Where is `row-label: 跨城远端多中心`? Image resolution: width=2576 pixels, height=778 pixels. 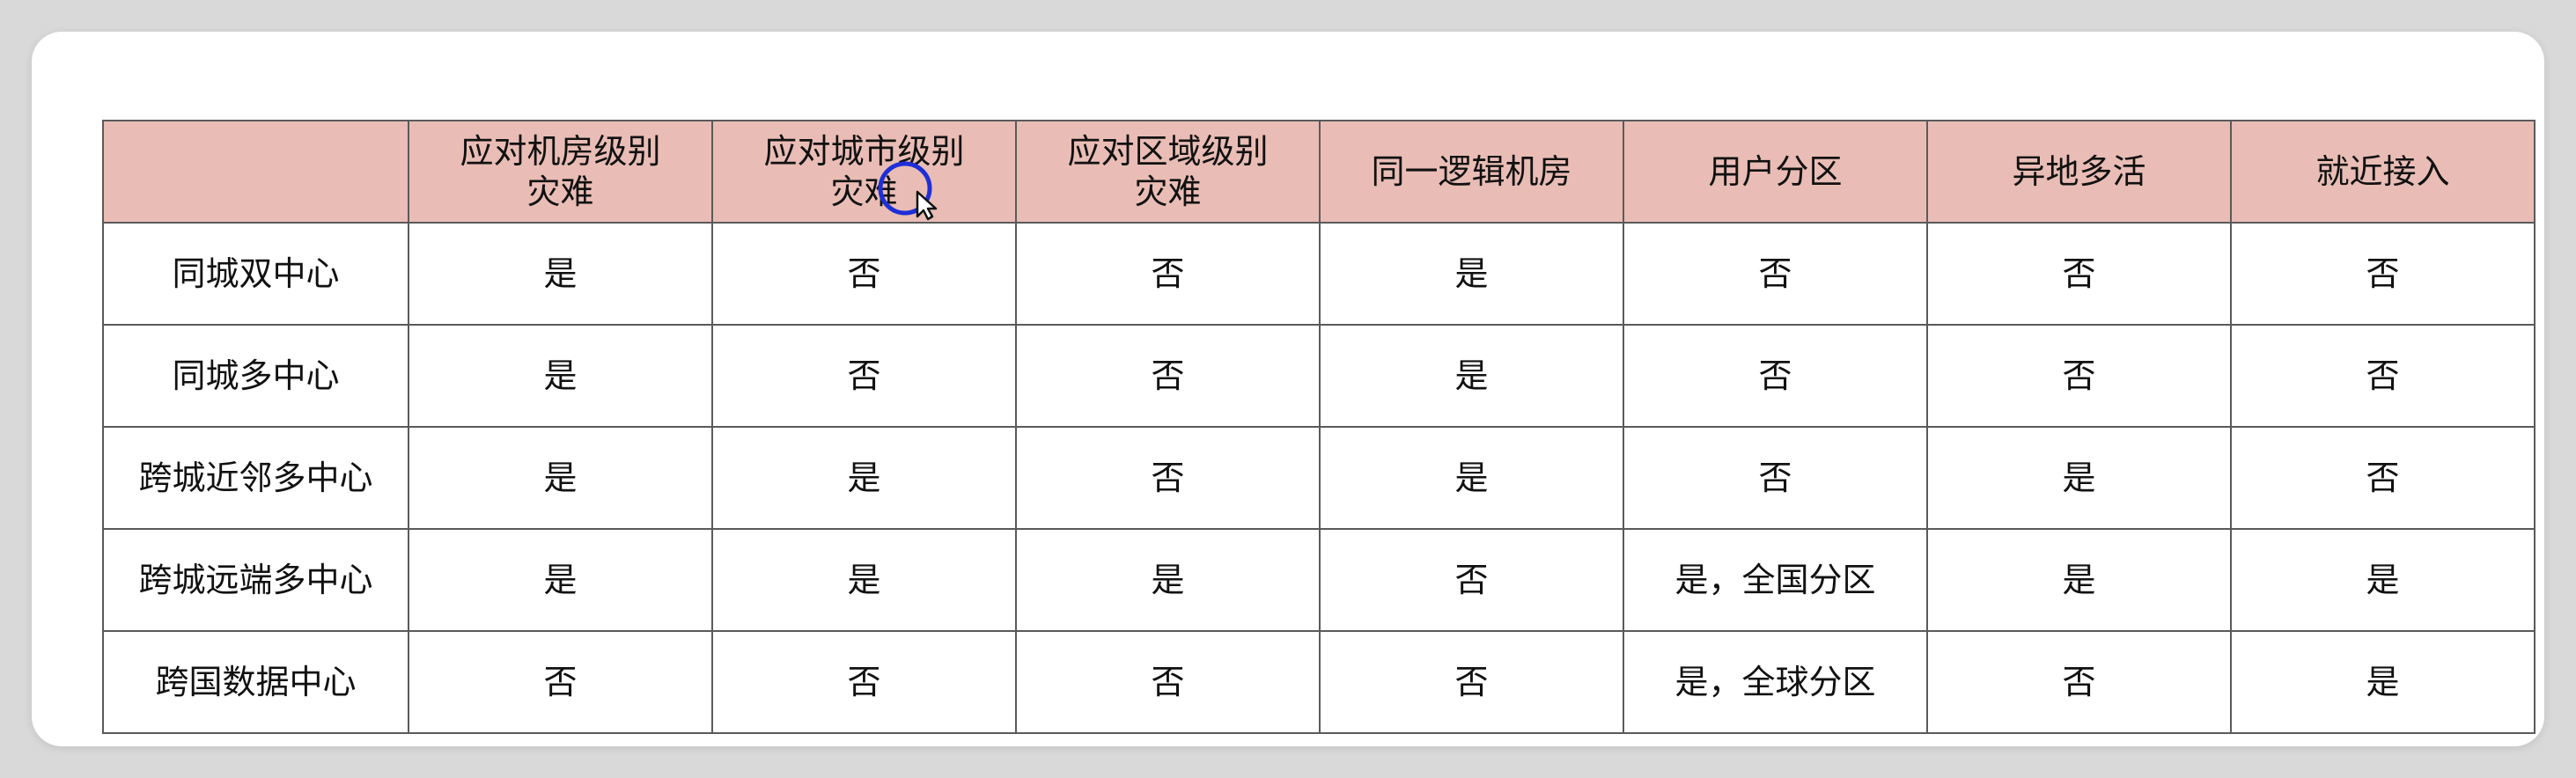 row-label: 跨城远端多中心 is located at coordinates (256, 580).